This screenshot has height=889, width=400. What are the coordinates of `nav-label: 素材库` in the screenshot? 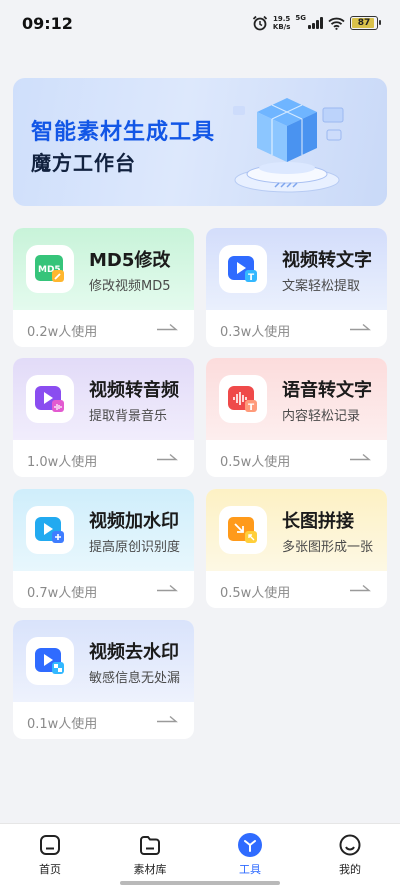 It's located at (150, 869).